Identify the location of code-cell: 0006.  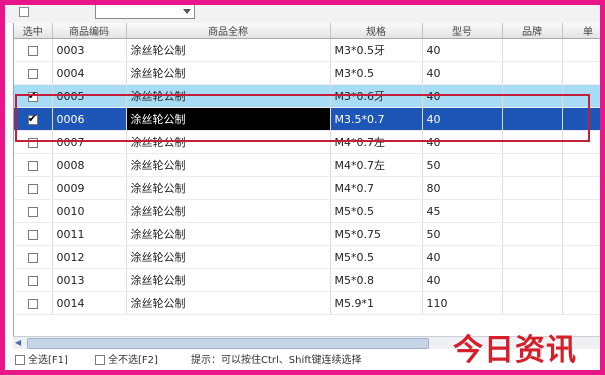
(89, 119).